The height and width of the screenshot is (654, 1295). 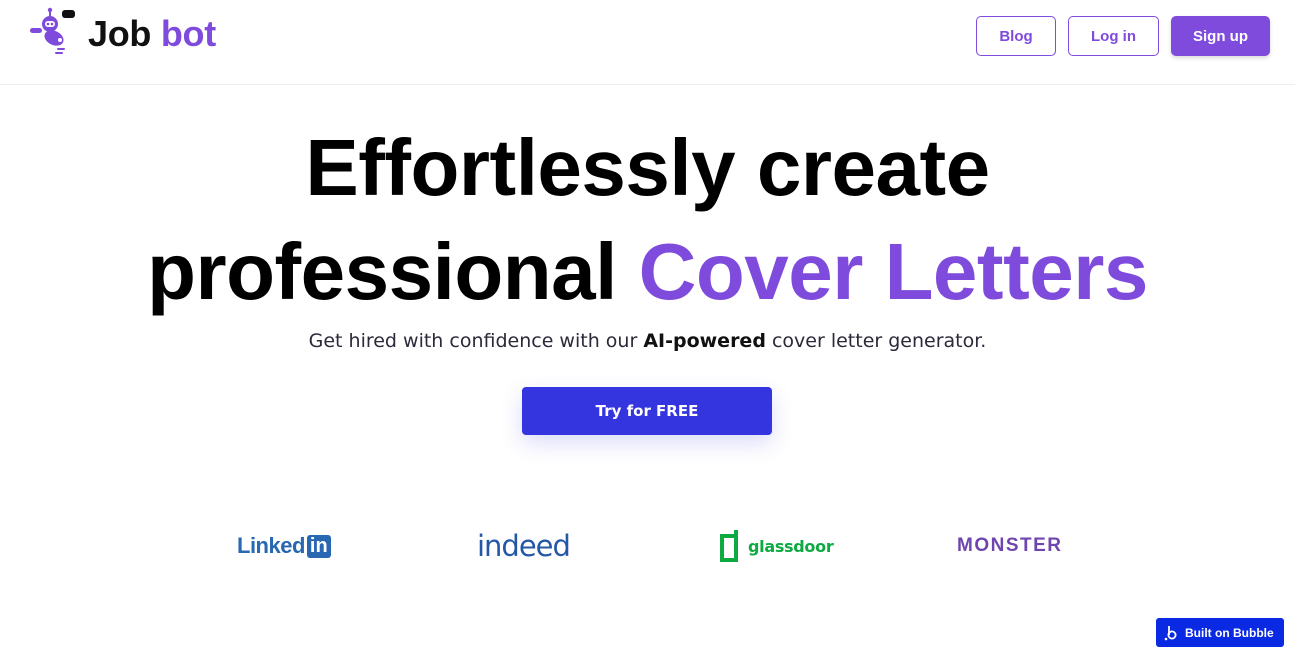 I want to click on logo-wordmark: Job bot, so click(x=152, y=34).